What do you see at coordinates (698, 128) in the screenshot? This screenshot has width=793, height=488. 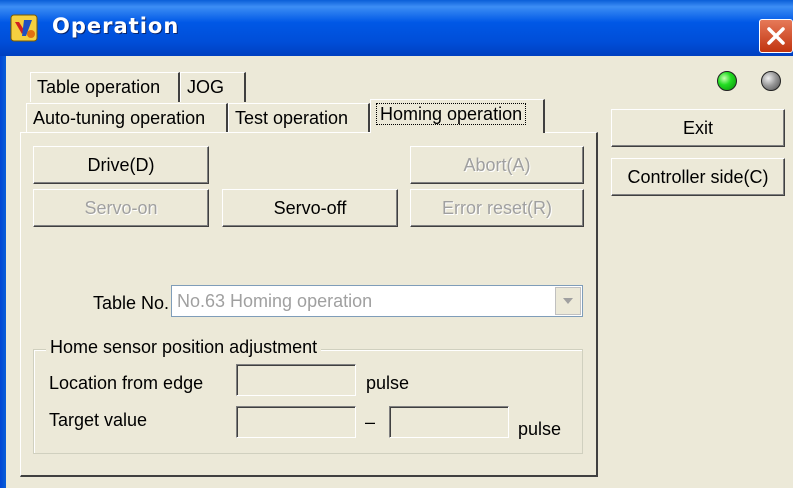 I see `exit-button: Exit` at bounding box center [698, 128].